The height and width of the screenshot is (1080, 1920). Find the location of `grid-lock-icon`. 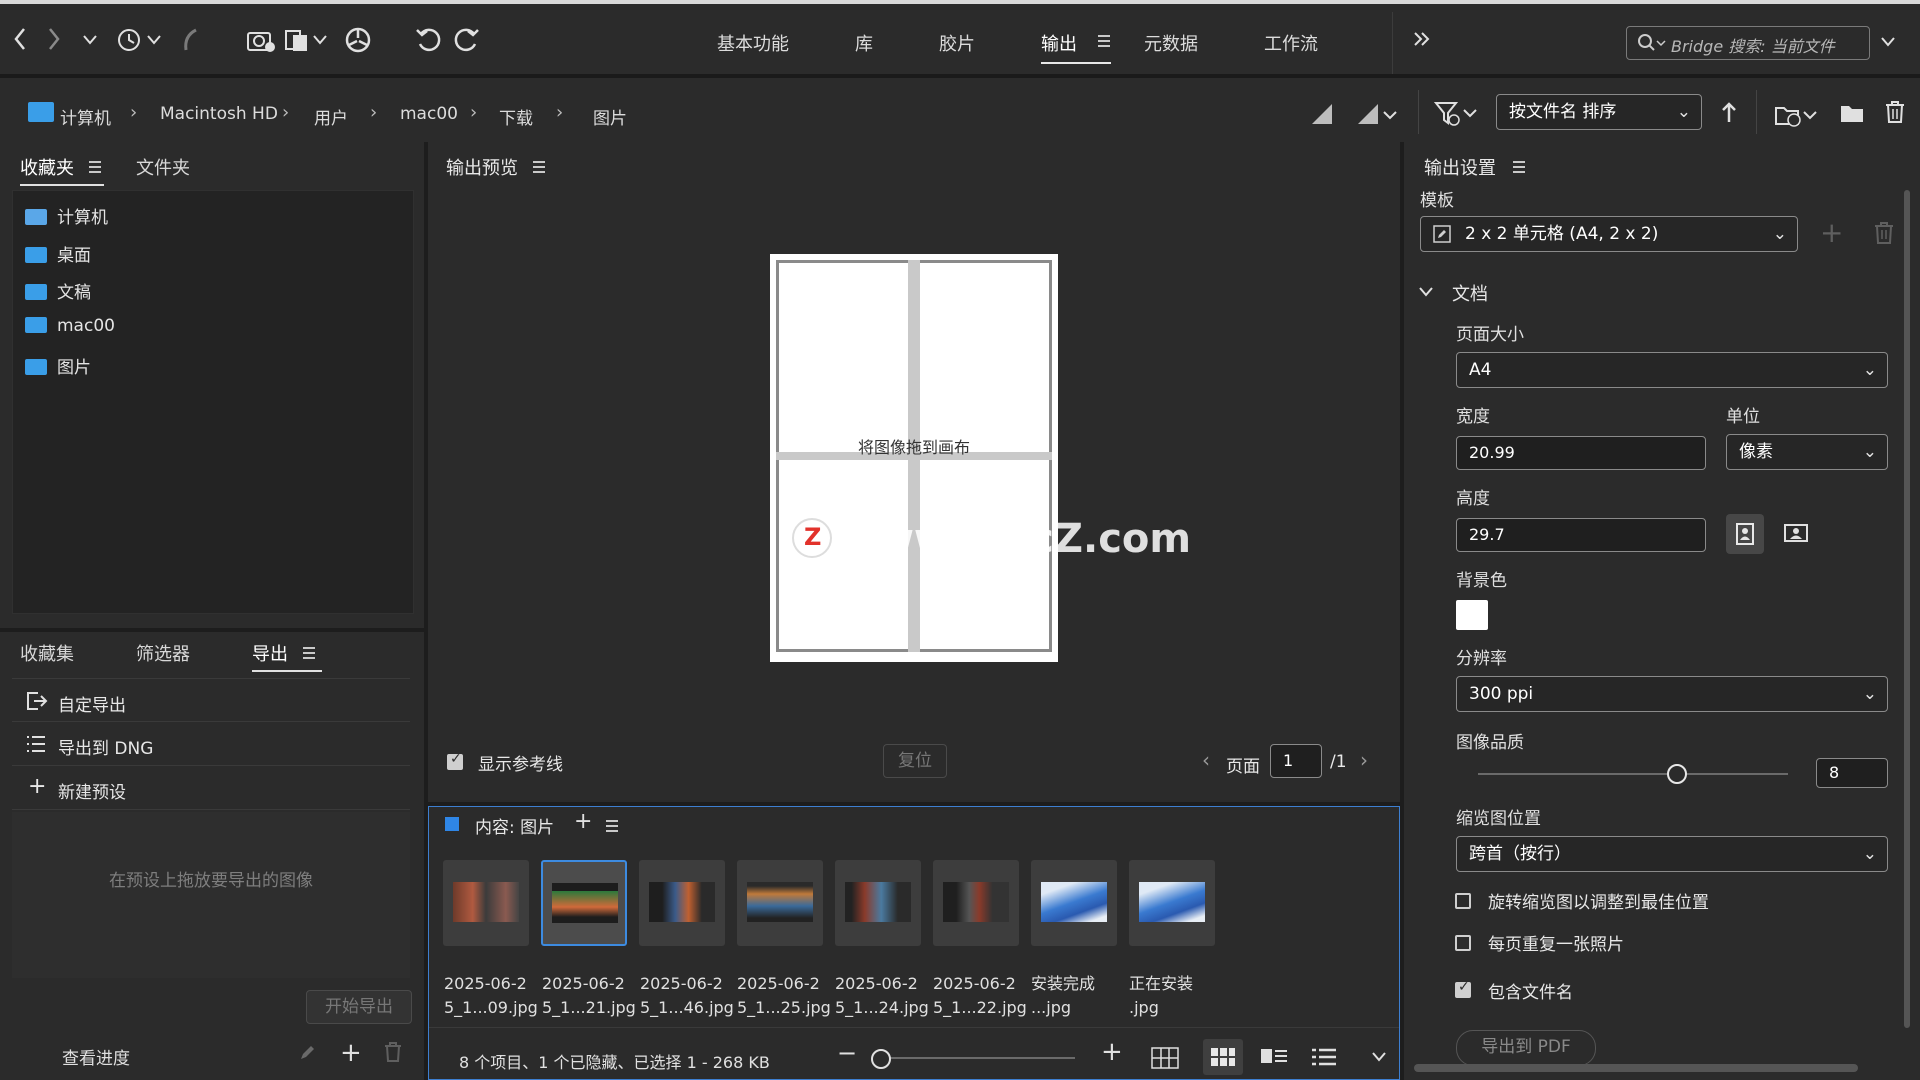

grid-lock-icon is located at coordinates (1165, 1058).